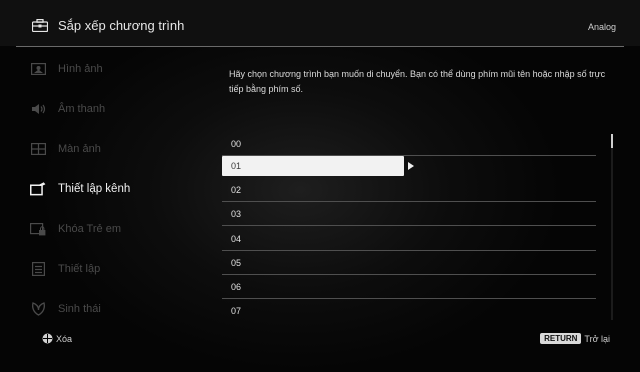 The height and width of the screenshot is (372, 640). What do you see at coordinates (120, 149) in the screenshot?
I see `sidebar-item-screen: Màn ảnh` at bounding box center [120, 149].